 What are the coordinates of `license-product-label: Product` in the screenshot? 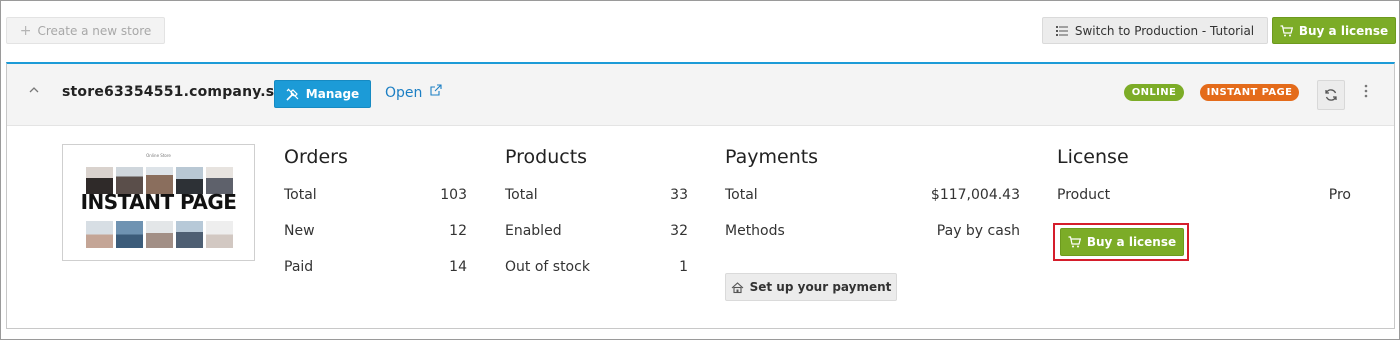 It's located at (1084, 195).